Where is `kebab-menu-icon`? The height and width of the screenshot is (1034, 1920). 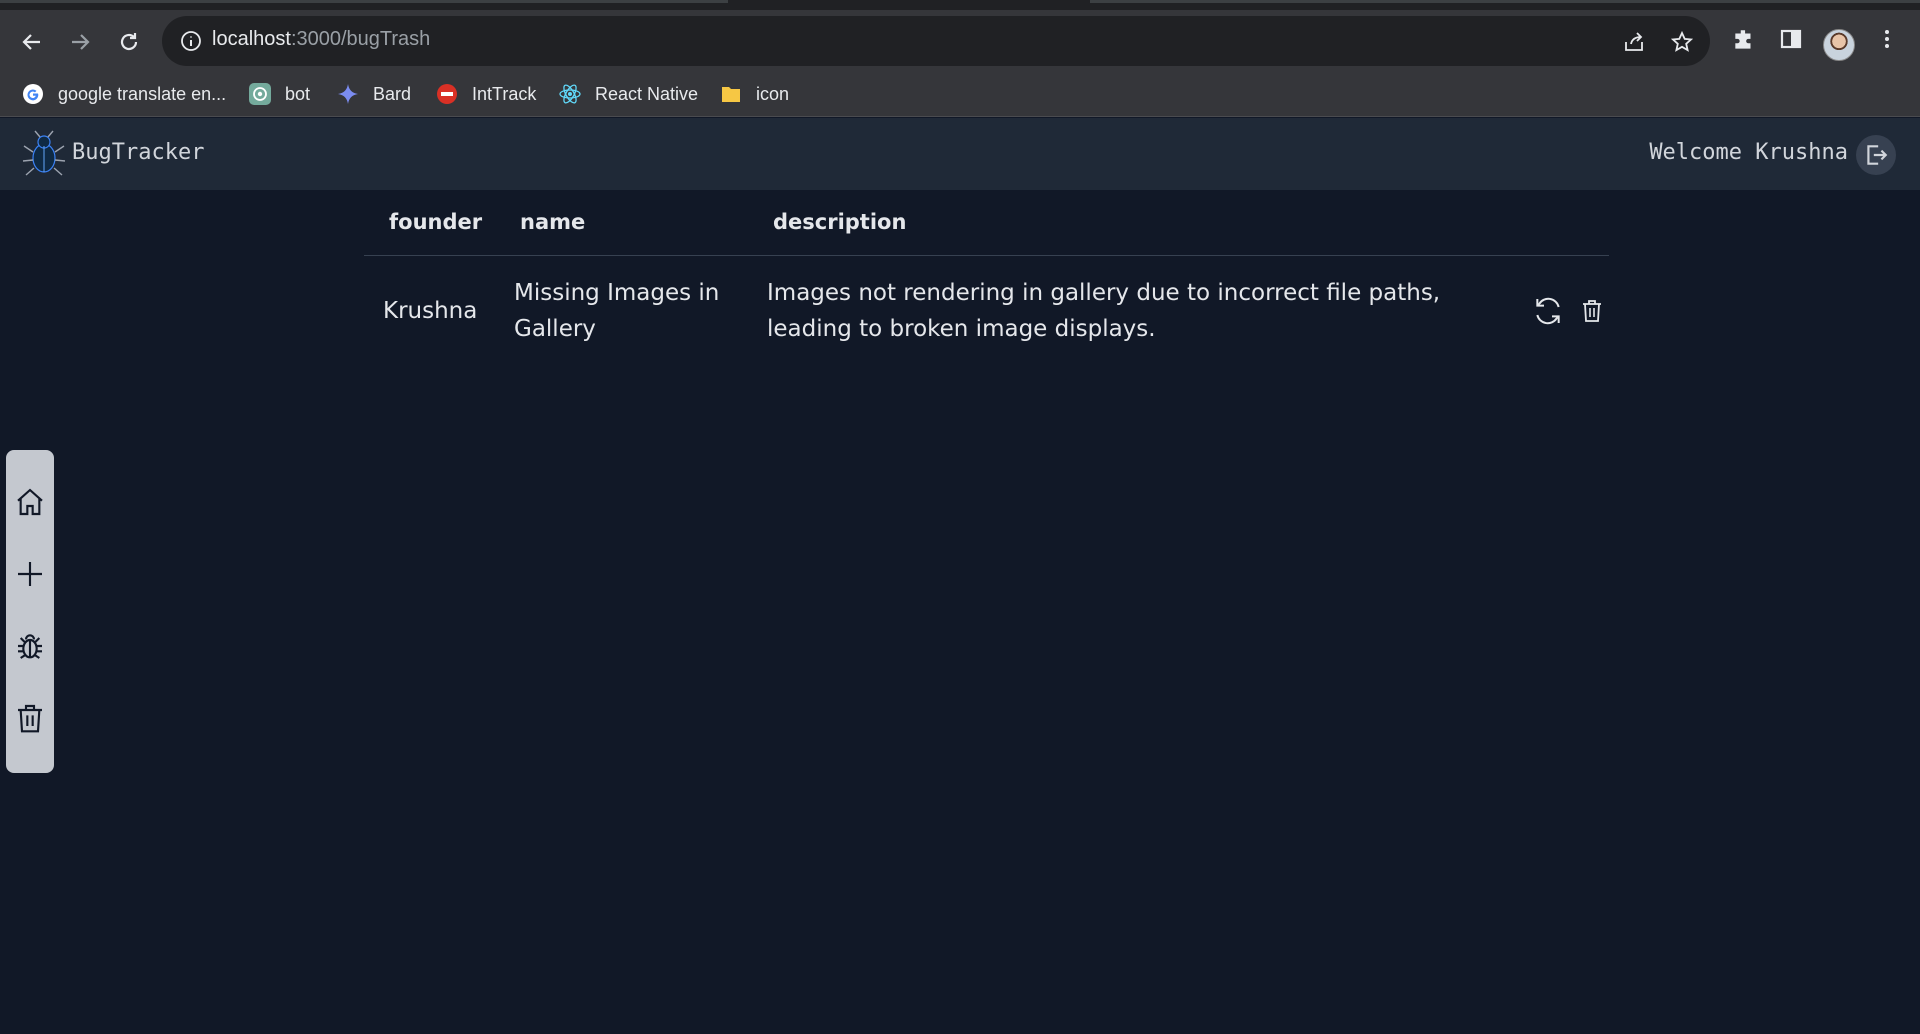 kebab-menu-icon is located at coordinates (1887, 39).